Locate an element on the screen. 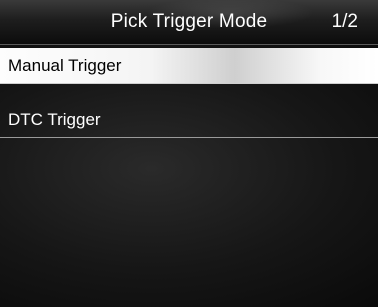  title-bar: Pick Trigger Mode 1/2 is located at coordinates (189, 22).